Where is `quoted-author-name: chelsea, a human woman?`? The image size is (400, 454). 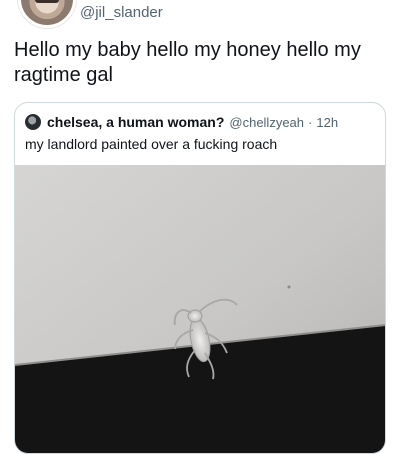
quoted-author-name: chelsea, a human woman? is located at coordinates (135, 122).